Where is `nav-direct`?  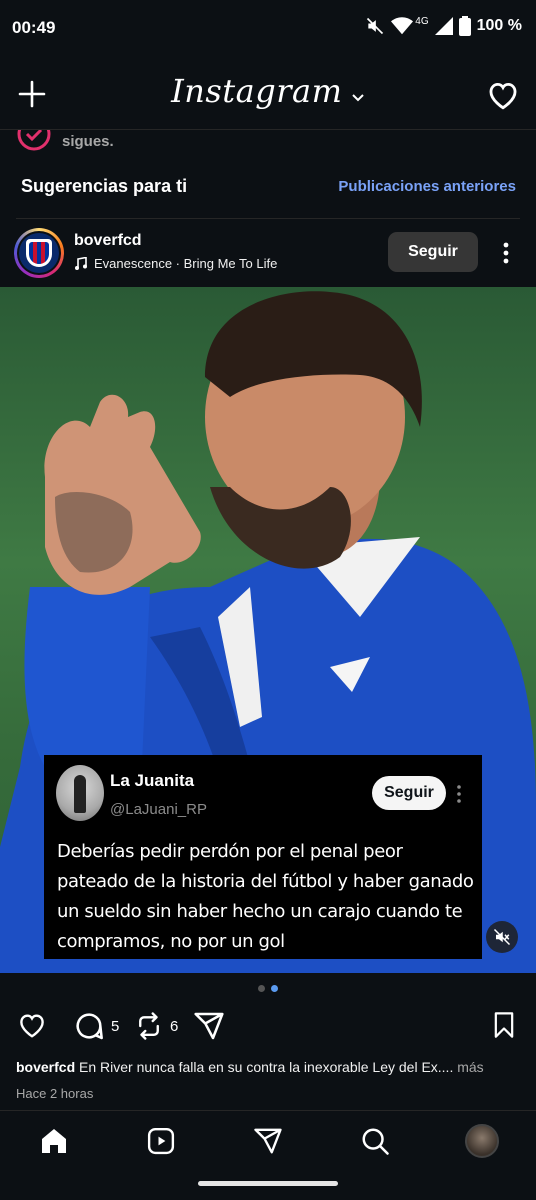 nav-direct is located at coordinates (268, 1141).